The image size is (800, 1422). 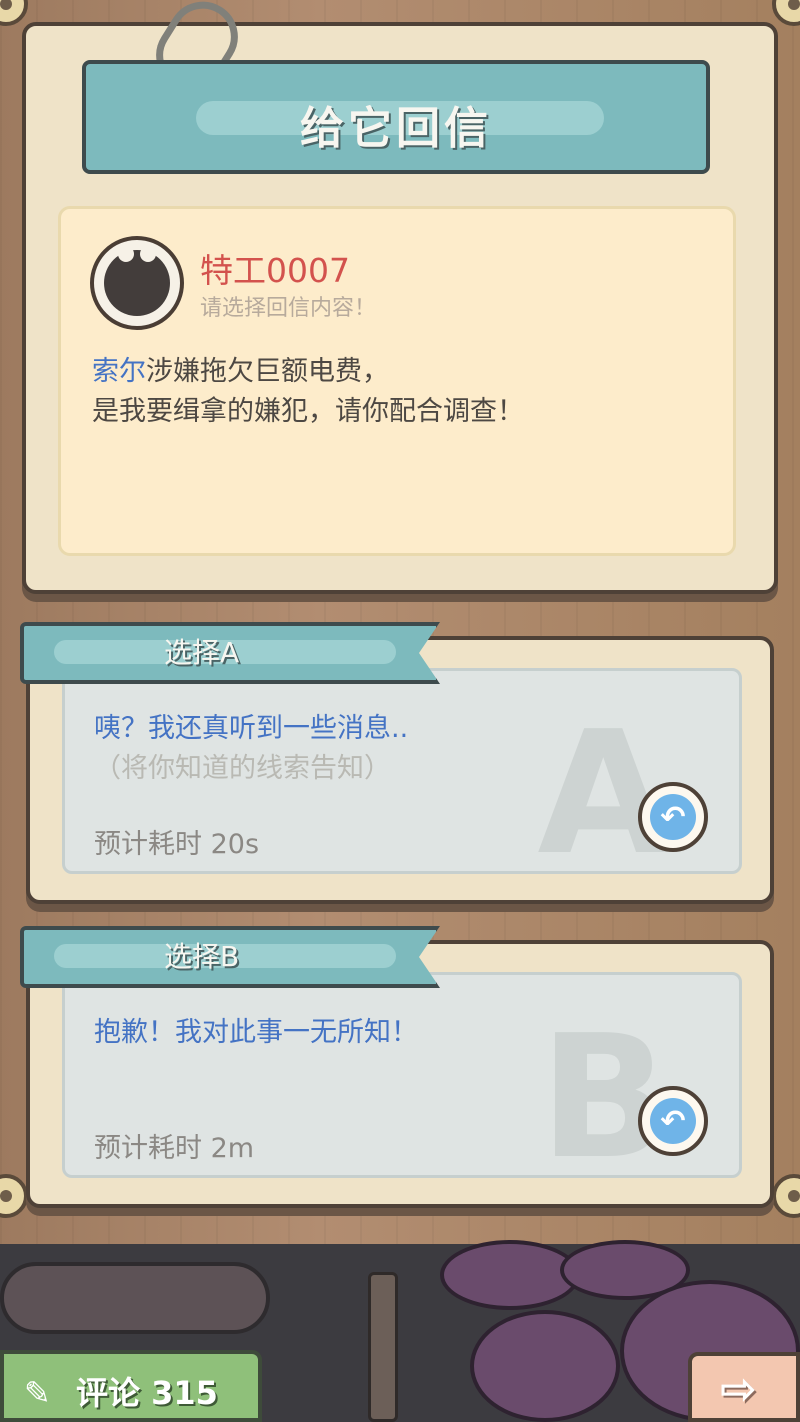 I want to click on choice-b-label: 选择B, so click(x=202, y=956).